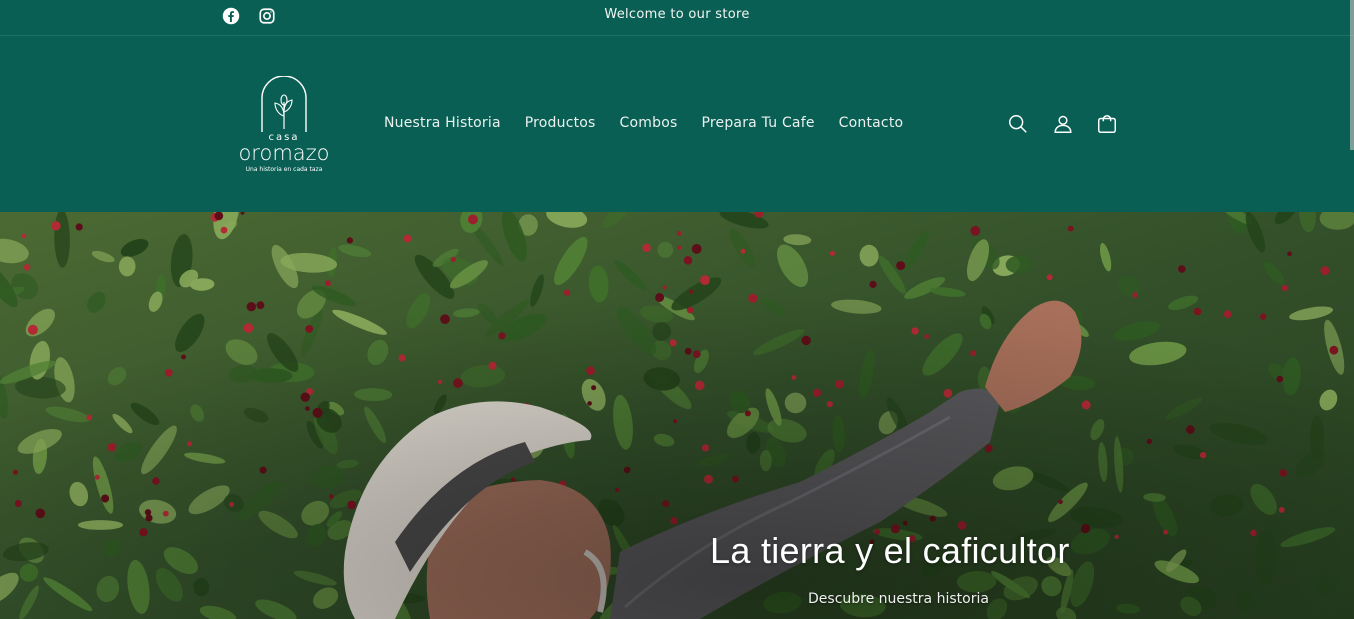 The height and width of the screenshot is (619, 1354). What do you see at coordinates (284, 169) in the screenshot?
I see `logo-tagline: Una historia en cada taza` at bounding box center [284, 169].